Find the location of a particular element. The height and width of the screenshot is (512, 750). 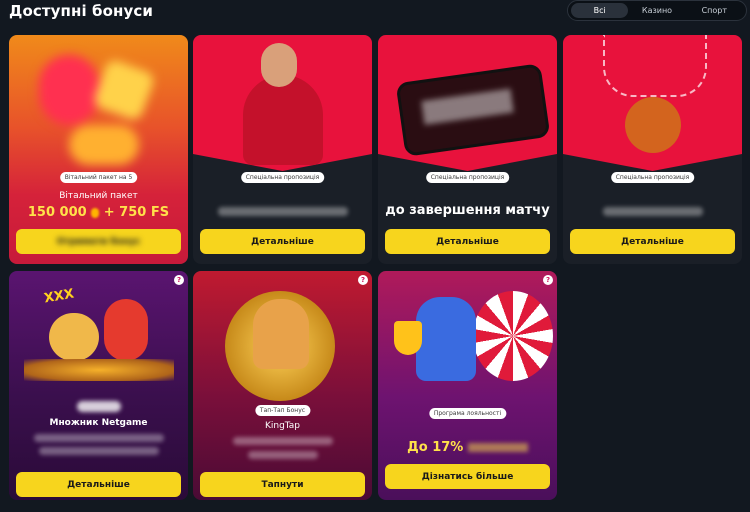

tab-casino: Казино is located at coordinates (656, 10).